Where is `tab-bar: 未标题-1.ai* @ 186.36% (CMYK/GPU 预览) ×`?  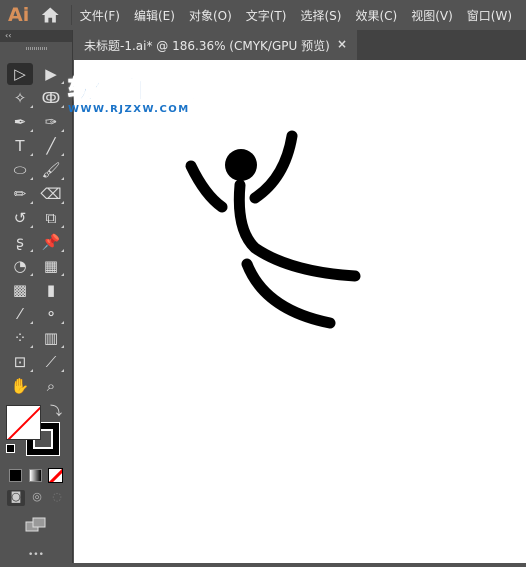 tab-bar: 未标题-1.ai* @ 186.36% (CMYK/GPU 预览) × is located at coordinates (300, 45).